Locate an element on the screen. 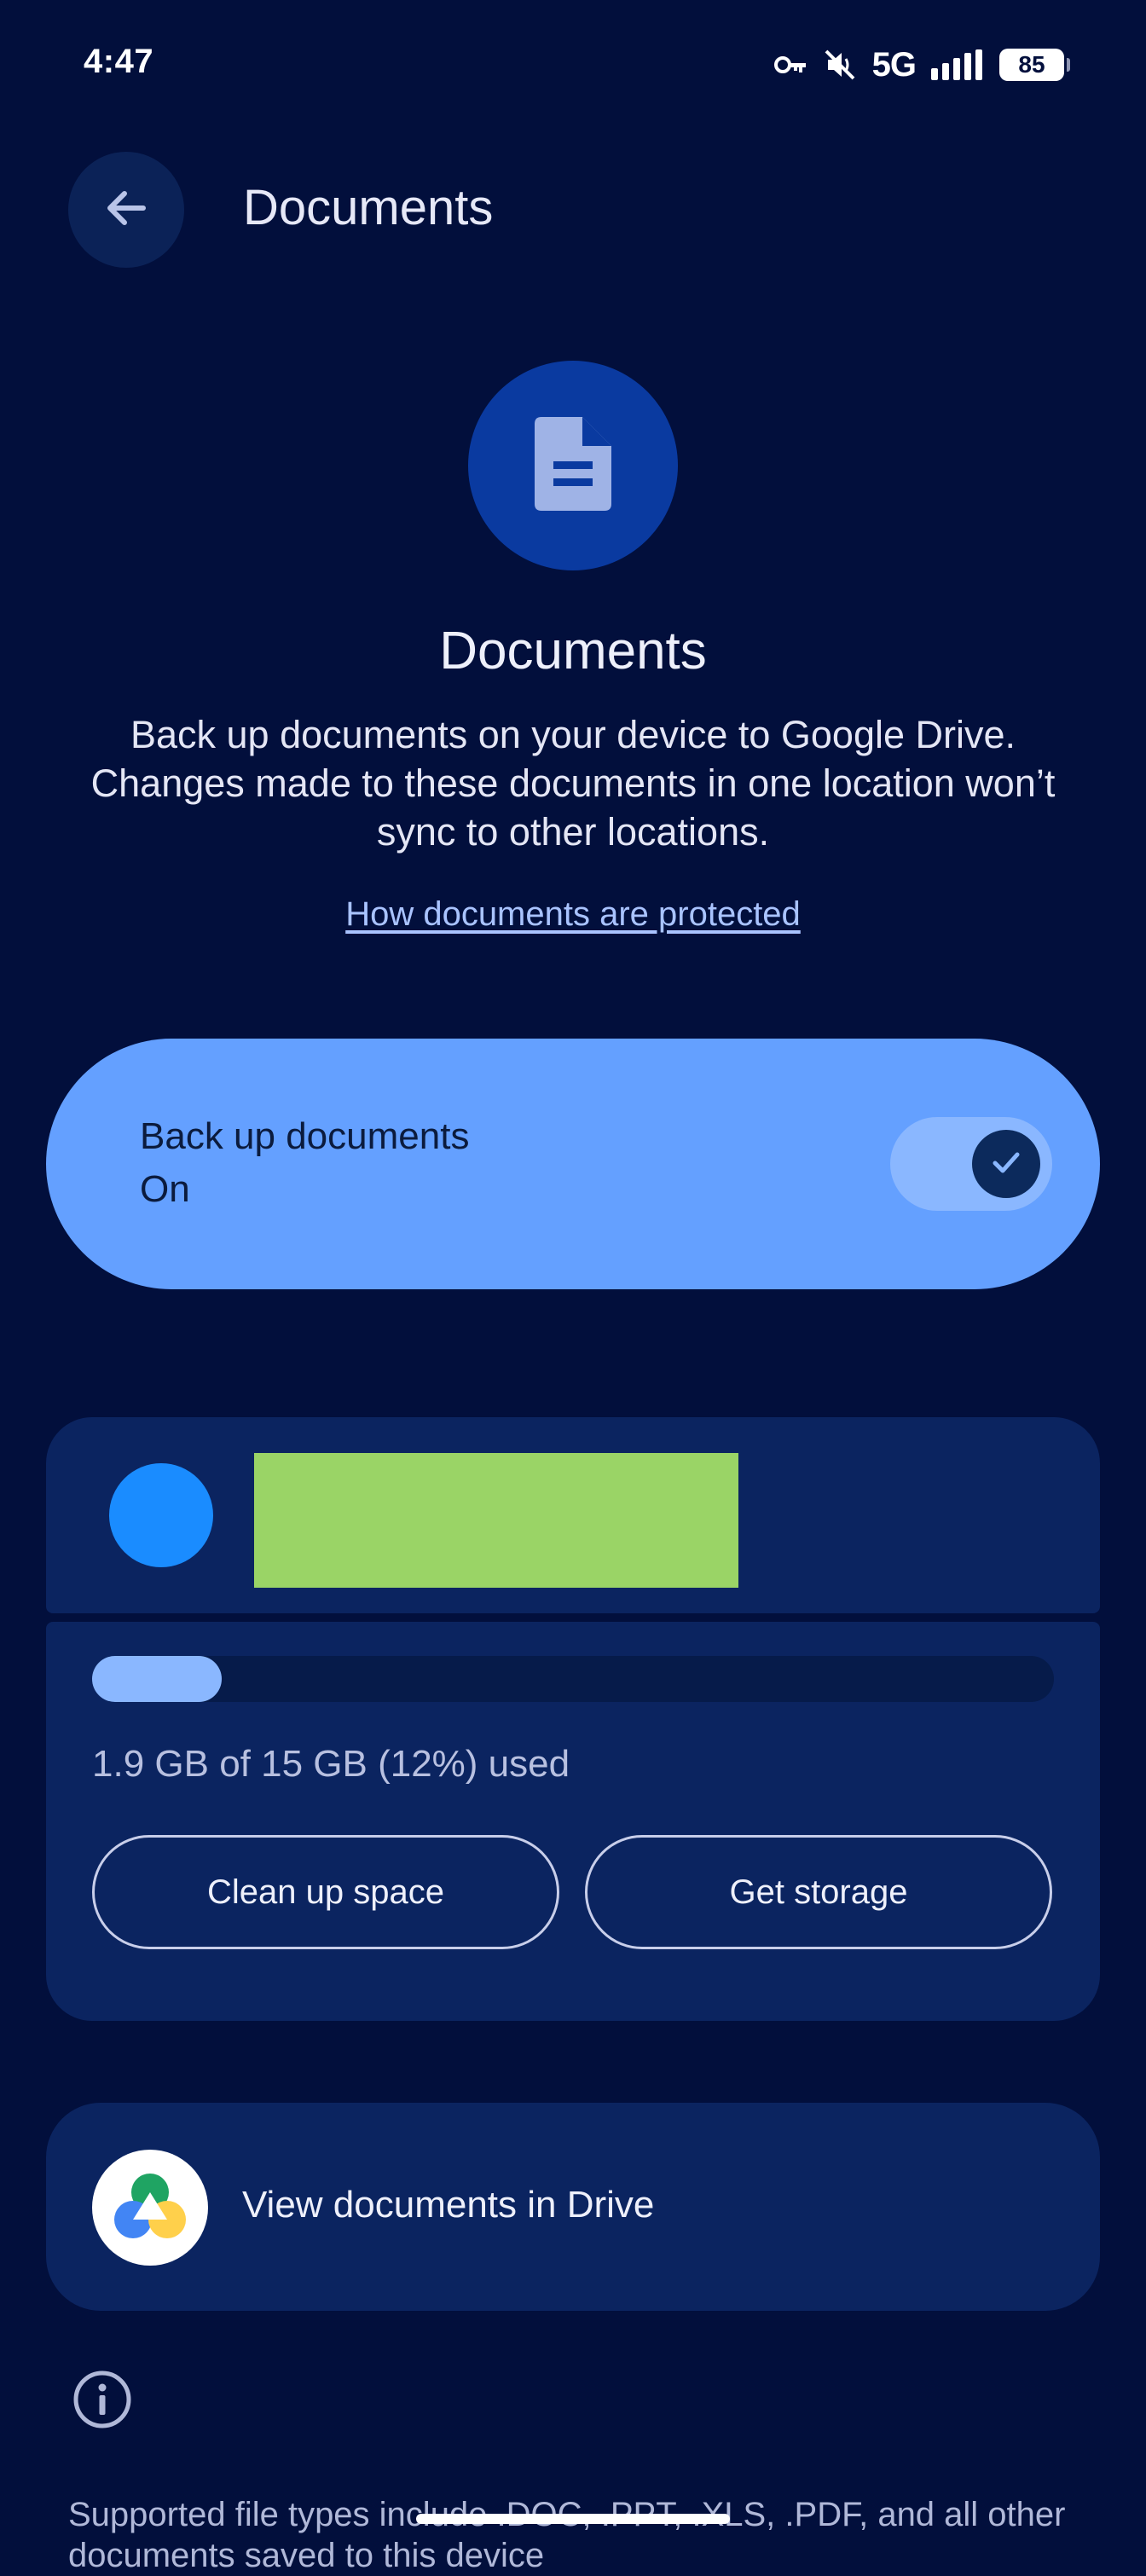 Image resolution: width=1146 pixels, height=2576 pixels. signal-icon is located at coordinates (957, 65).